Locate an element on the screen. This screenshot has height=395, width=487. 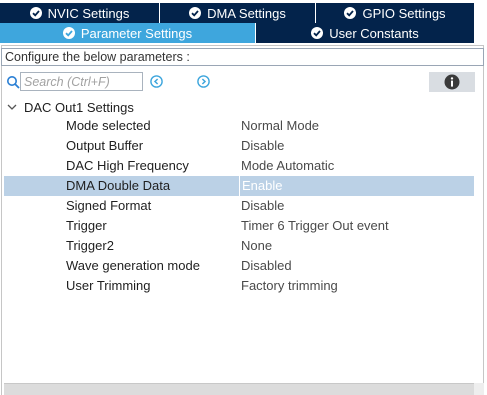
param-row-output-buffer: Output Buffer Disable is located at coordinates (239, 146).